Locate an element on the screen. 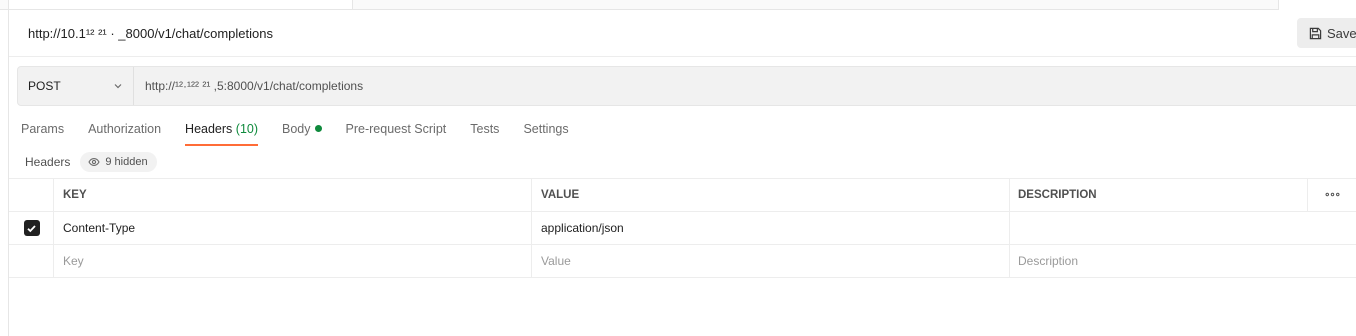 The width and height of the screenshot is (1356, 336). row-checkbox is located at coordinates (31, 228).